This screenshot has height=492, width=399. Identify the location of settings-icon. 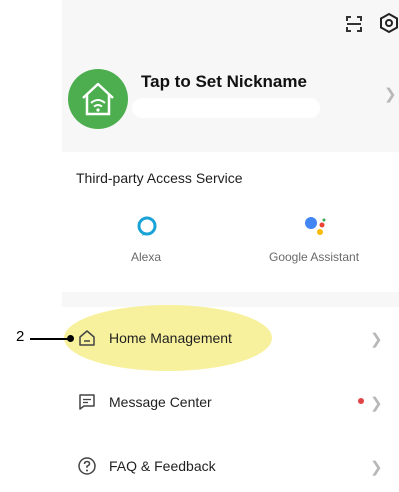
(388, 23).